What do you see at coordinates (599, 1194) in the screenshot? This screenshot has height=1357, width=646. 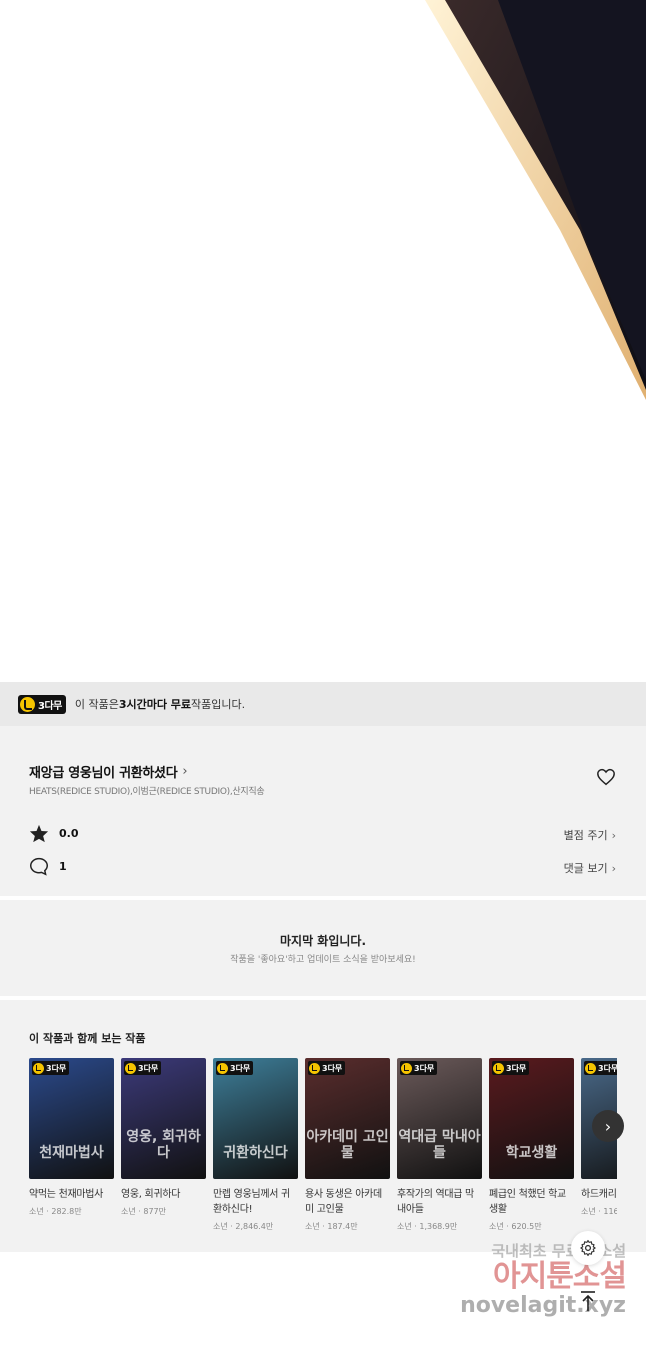 I see `recommendation-title: 하드캐리` at bounding box center [599, 1194].